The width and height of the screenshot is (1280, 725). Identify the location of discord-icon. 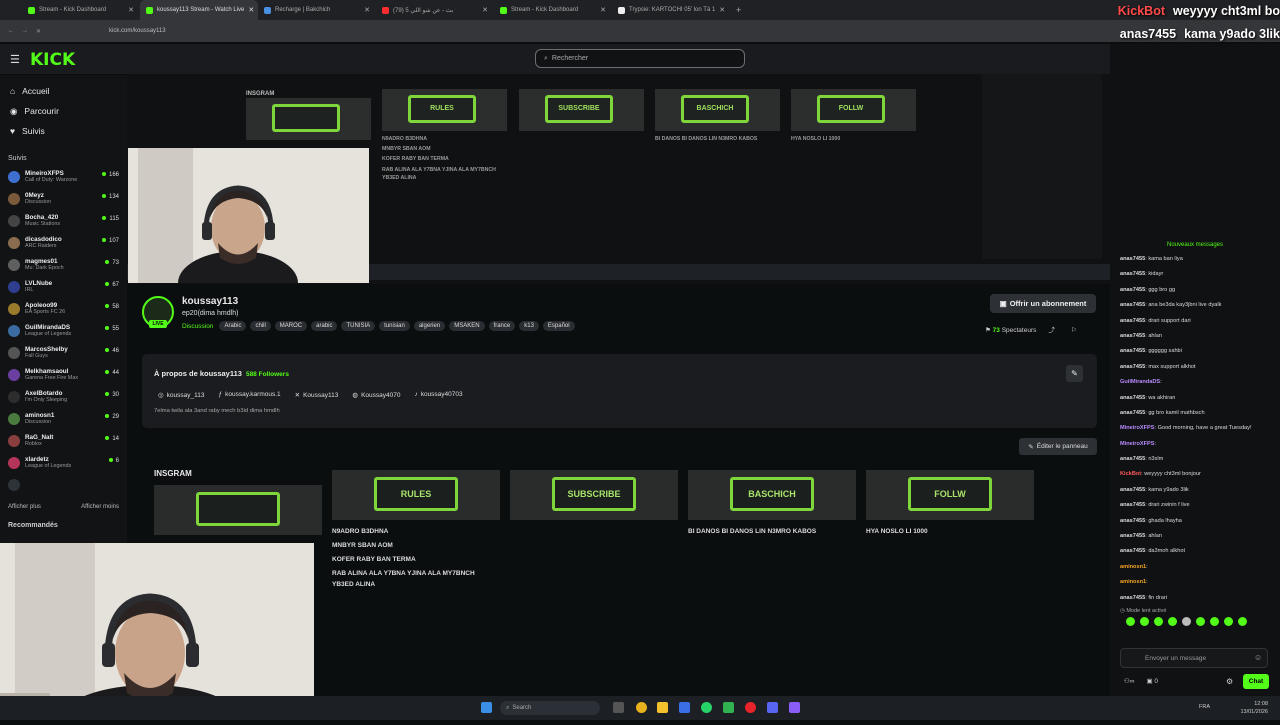
(772, 707).